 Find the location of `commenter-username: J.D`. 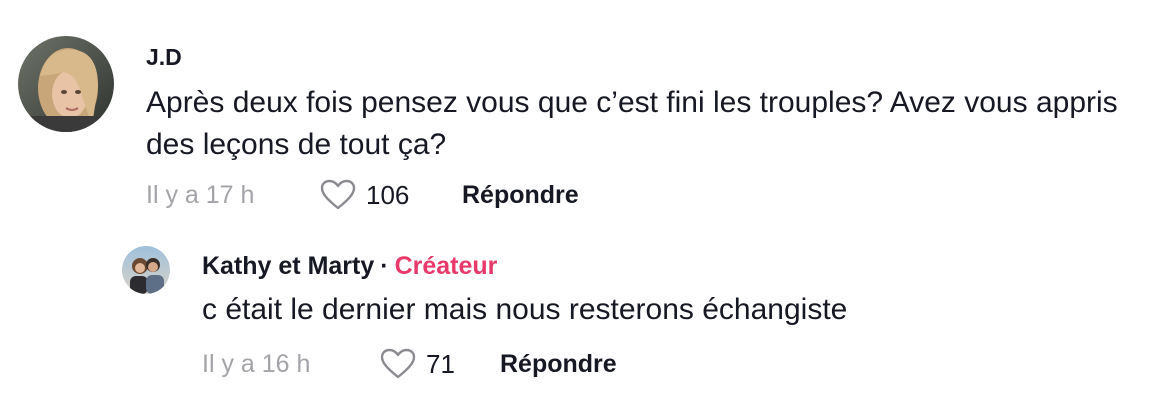

commenter-username: J.D is located at coordinates (164, 57).